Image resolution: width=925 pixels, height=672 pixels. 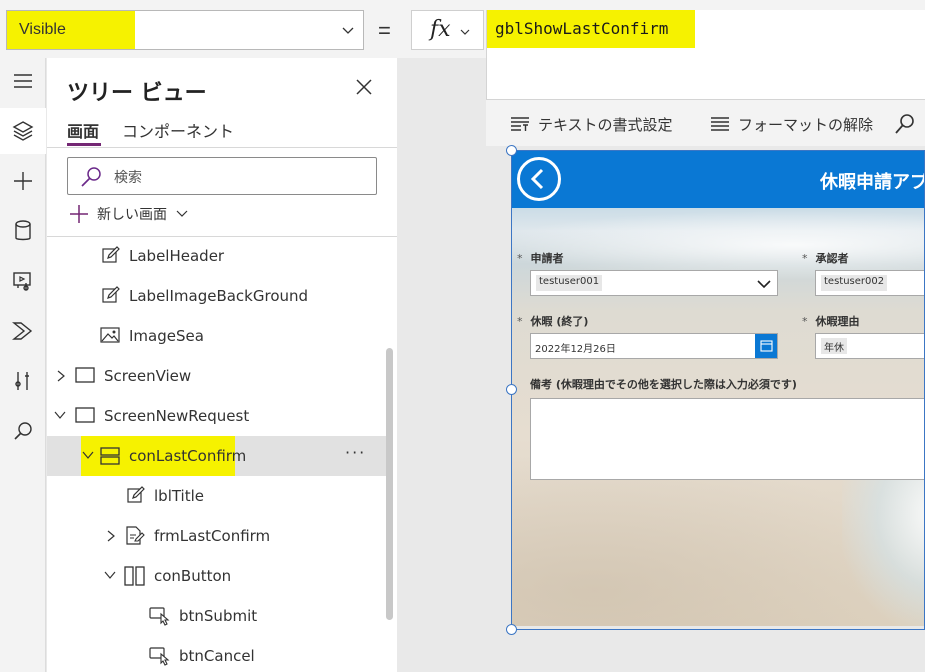 I want to click on tree-node-label: conLastConfirm, so click(x=188, y=456).